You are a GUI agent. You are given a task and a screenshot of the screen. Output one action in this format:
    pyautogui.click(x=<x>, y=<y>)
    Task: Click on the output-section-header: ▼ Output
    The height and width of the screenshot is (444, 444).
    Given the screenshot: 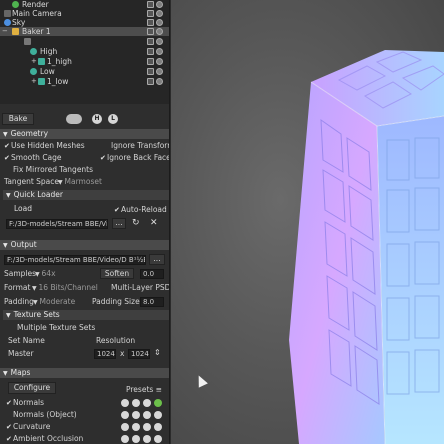 What is the action you would take?
    pyautogui.click(x=84, y=245)
    